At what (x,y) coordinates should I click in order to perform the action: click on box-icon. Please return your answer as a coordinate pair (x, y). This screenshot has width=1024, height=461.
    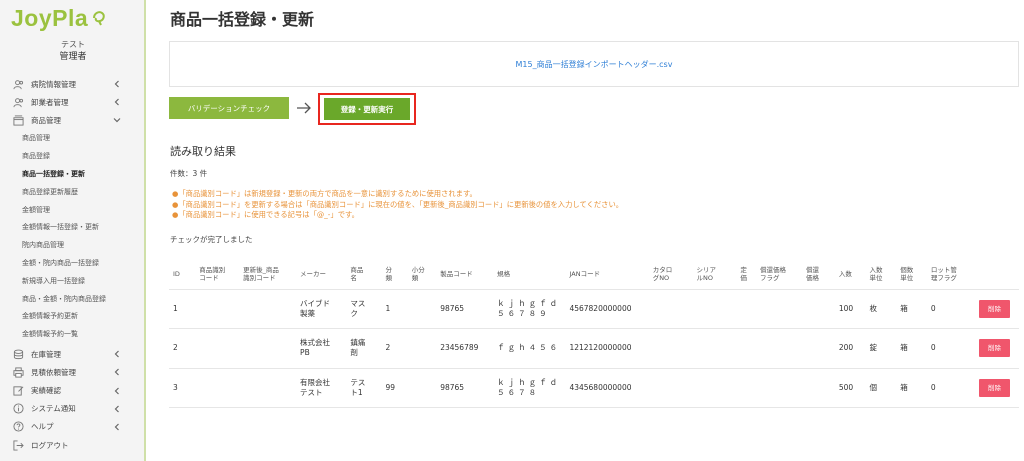
    Looking at the image, I should click on (18, 120).